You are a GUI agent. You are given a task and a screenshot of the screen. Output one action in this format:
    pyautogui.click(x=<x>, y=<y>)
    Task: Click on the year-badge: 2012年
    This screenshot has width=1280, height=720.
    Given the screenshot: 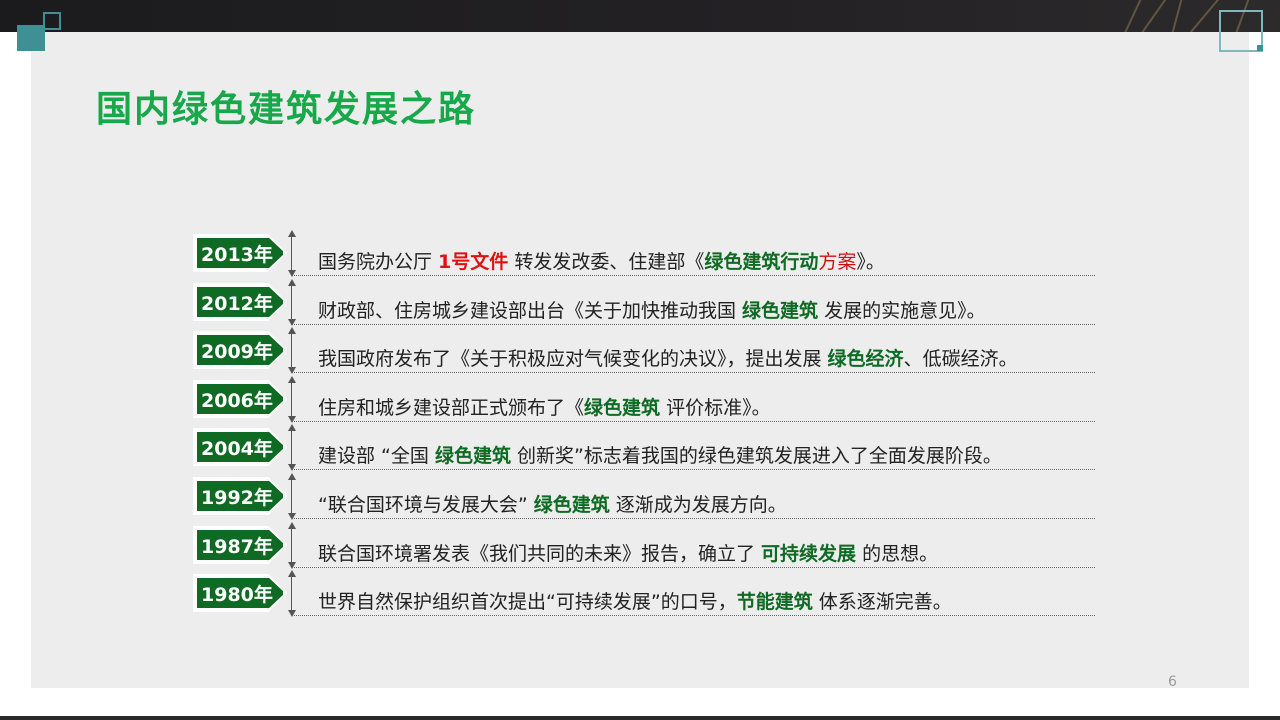 What is the action you would take?
    pyautogui.click(x=240, y=302)
    